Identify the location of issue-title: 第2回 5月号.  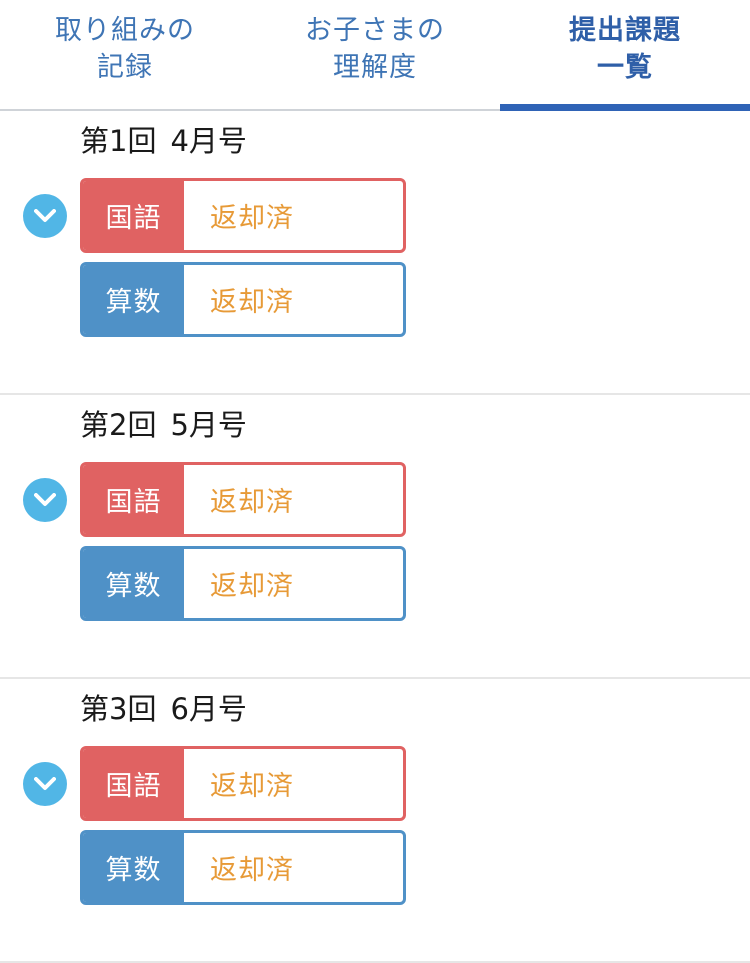
(163, 425).